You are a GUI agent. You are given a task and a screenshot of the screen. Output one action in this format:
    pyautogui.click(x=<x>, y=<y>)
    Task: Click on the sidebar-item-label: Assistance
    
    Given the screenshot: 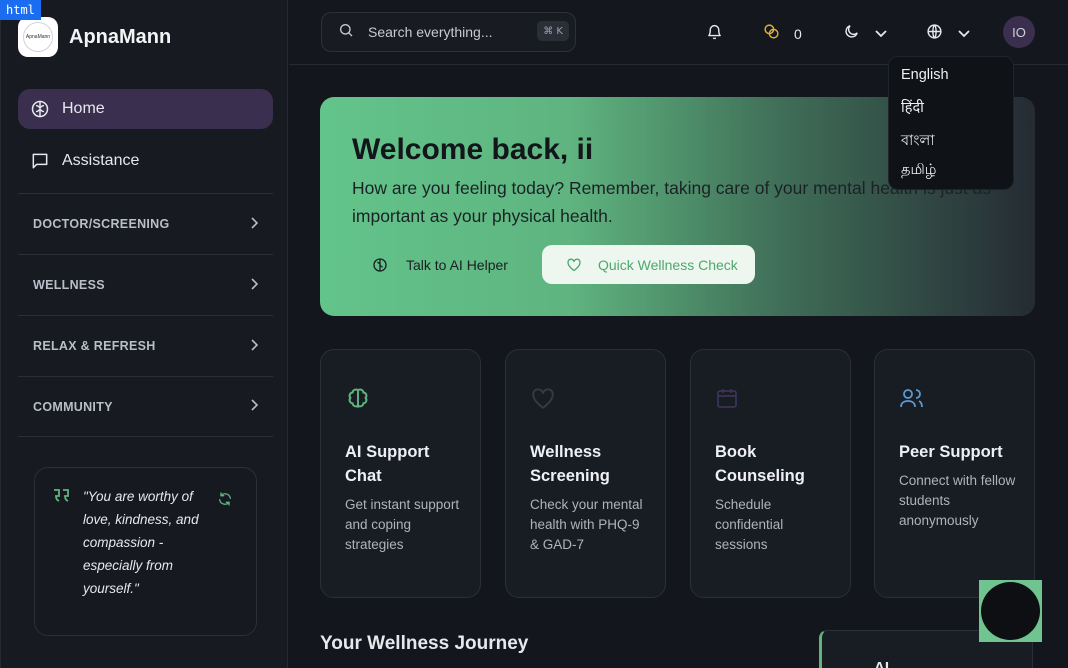 What is the action you would take?
    pyautogui.click(x=101, y=160)
    